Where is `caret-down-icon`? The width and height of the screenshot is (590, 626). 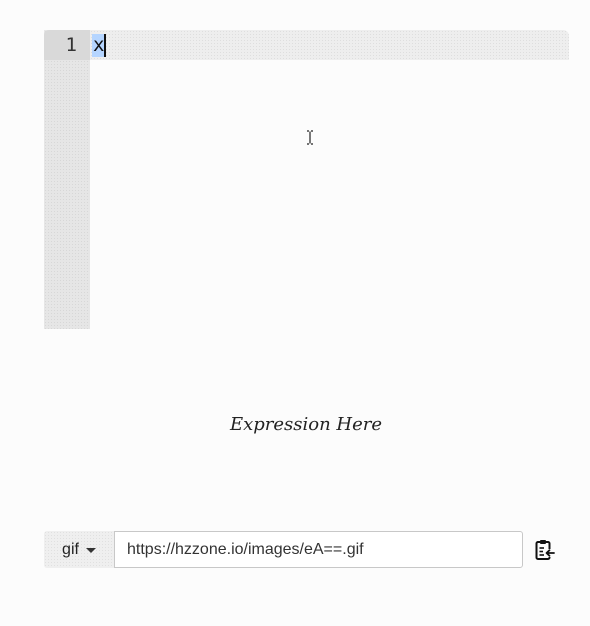 caret-down-icon is located at coordinates (90, 550).